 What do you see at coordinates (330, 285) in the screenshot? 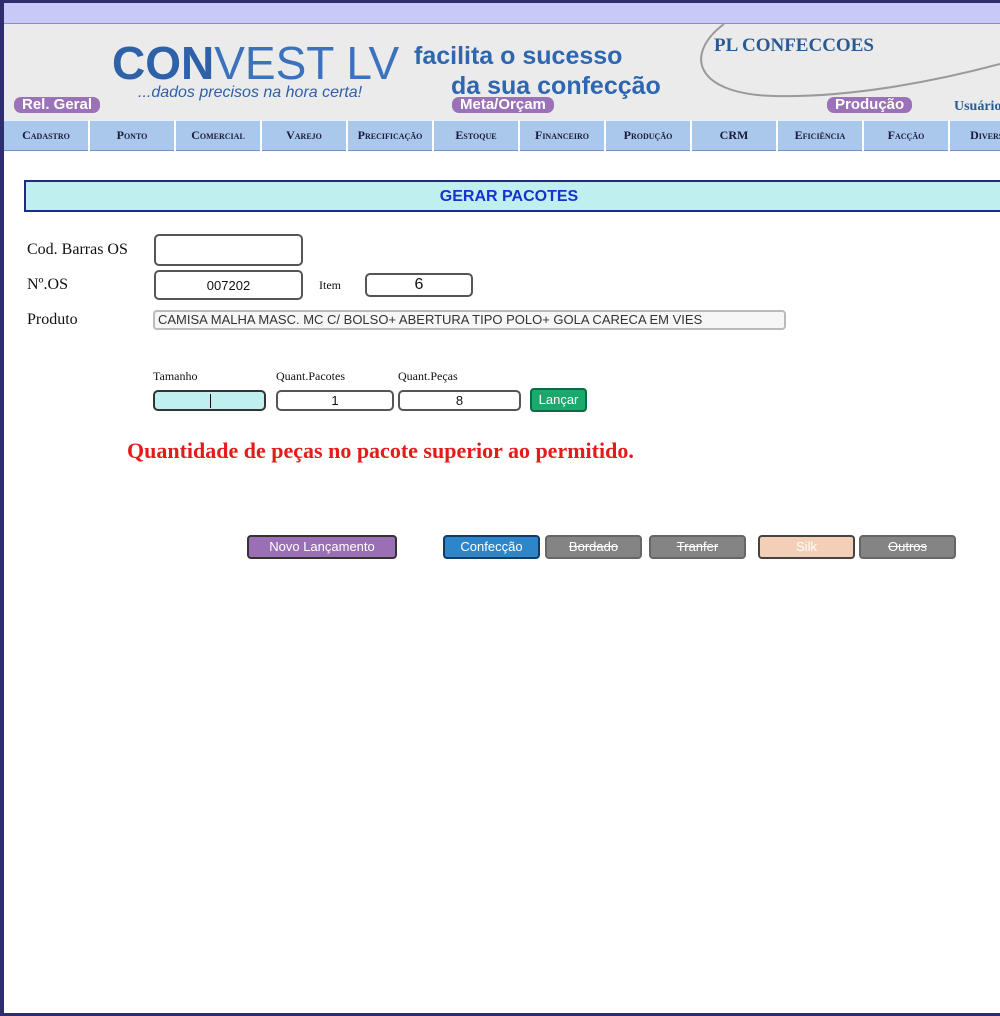
I see `item-label: Item` at bounding box center [330, 285].